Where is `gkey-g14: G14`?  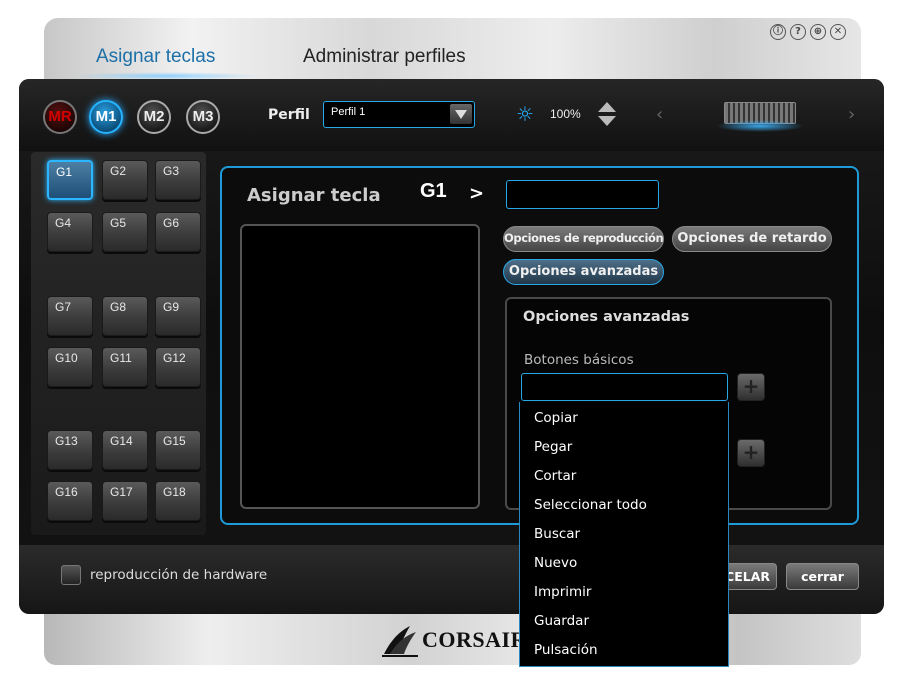 gkey-g14: G14 is located at coordinates (125, 450).